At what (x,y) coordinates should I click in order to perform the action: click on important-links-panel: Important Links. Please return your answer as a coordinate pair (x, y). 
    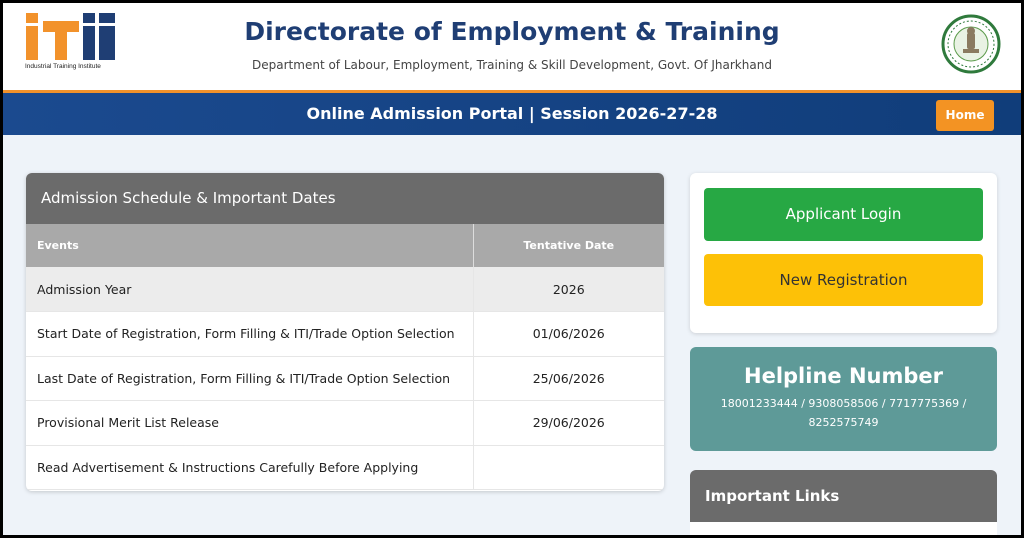
    Looking at the image, I should click on (843, 502).